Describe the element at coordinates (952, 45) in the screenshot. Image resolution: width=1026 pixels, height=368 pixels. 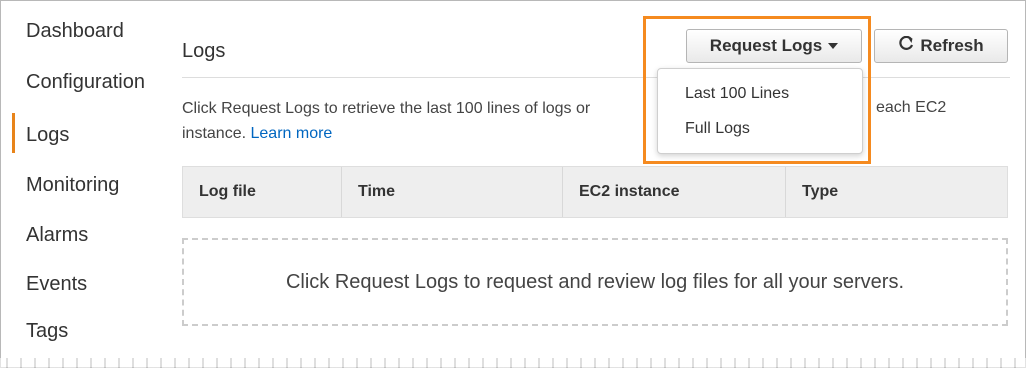
I see `refresh-label: Refresh` at that location.